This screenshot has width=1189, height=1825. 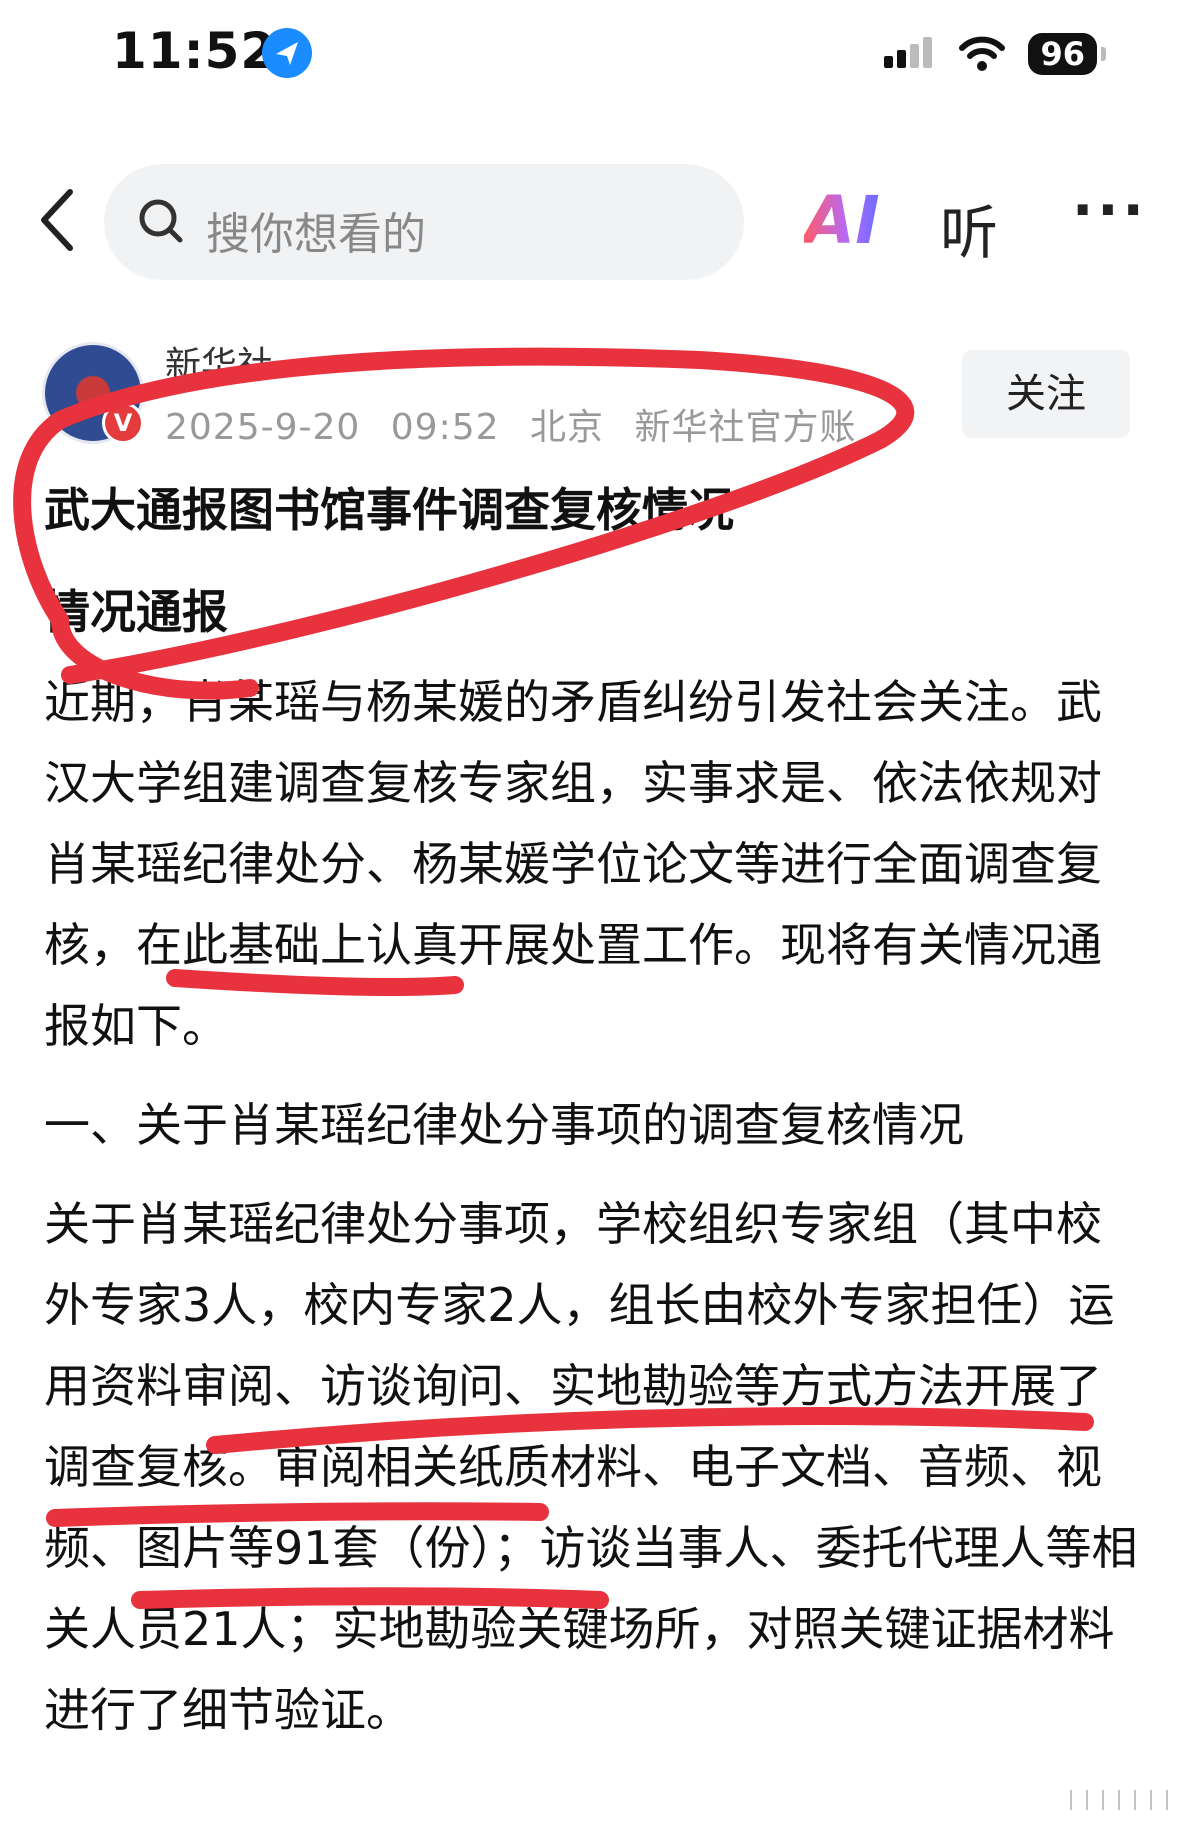 I want to click on nav-bar: 搜你想看的 AI 听 ···, so click(x=594, y=222).